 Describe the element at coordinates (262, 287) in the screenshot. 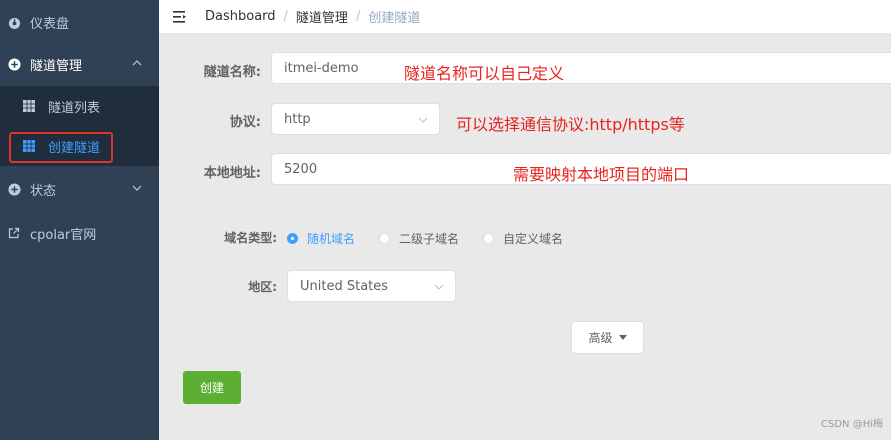

I see `region-label: 地区:` at that location.